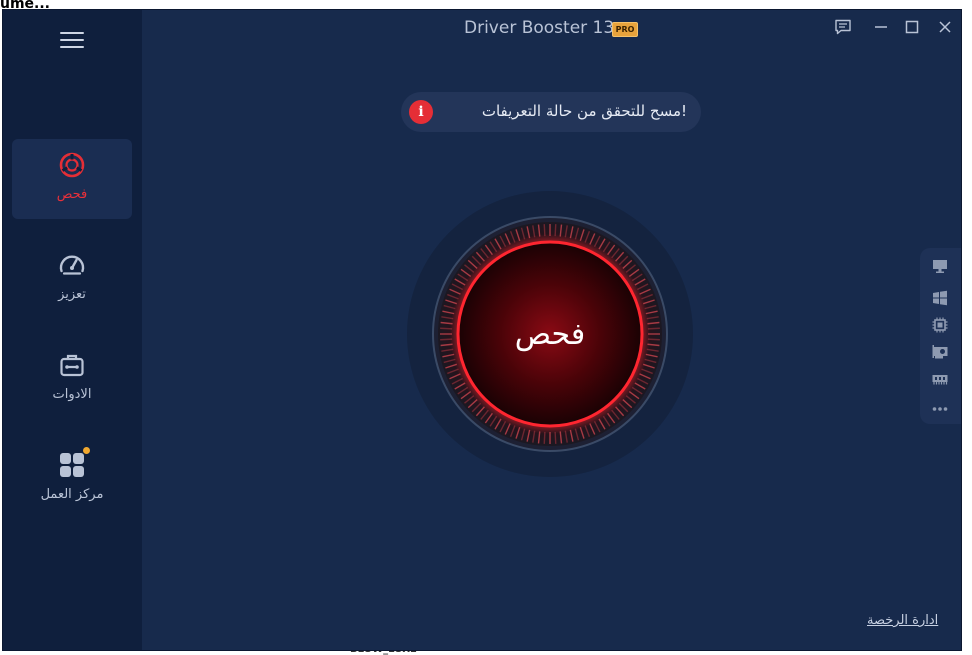 Image resolution: width=972 pixels, height=655 pixels. Describe the element at coordinates (940, 325) in the screenshot. I see `cpu-icon` at that location.